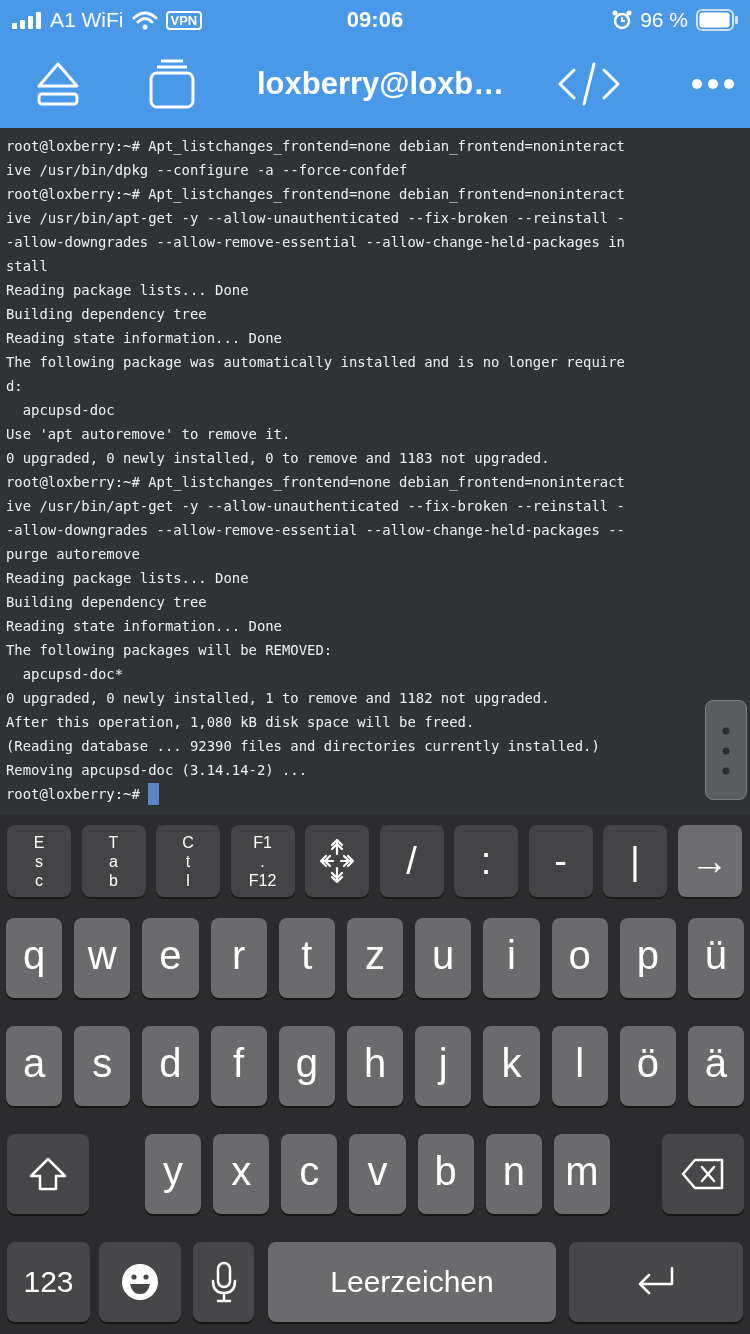  I want to click on shift-icon, so click(47, 1174).